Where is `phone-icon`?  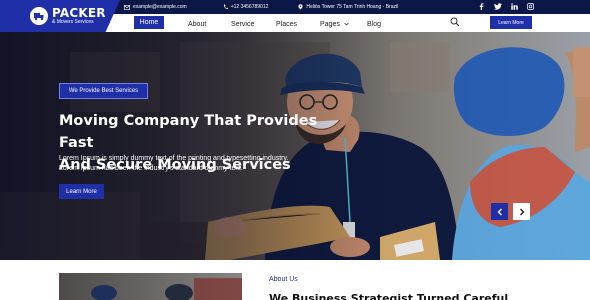
phone-icon is located at coordinates (225, 7).